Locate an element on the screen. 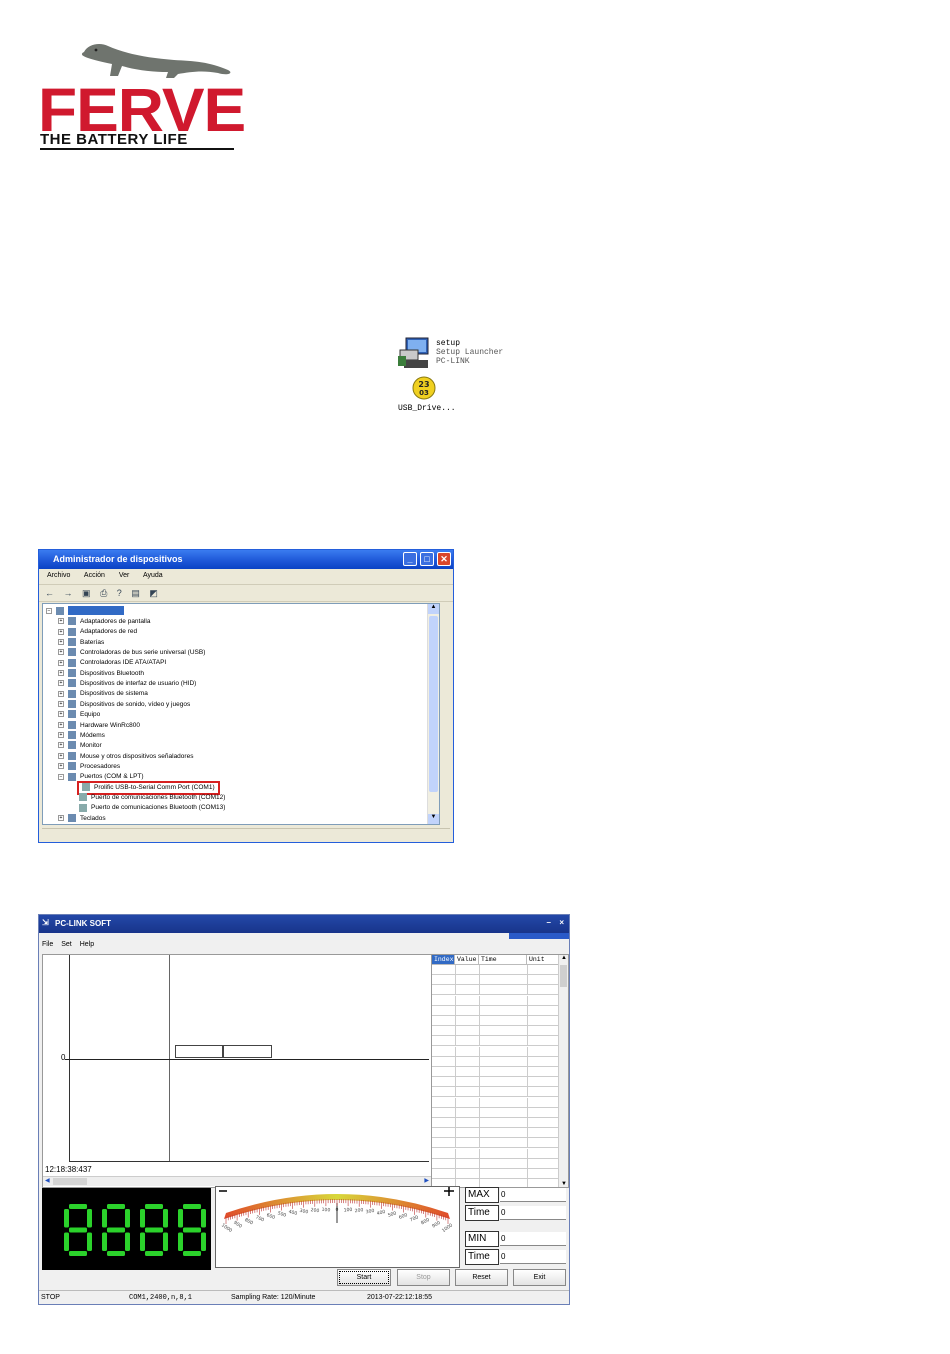 The image size is (950, 1354). gauge-tick-label: 700 is located at coordinates (259, 1218).